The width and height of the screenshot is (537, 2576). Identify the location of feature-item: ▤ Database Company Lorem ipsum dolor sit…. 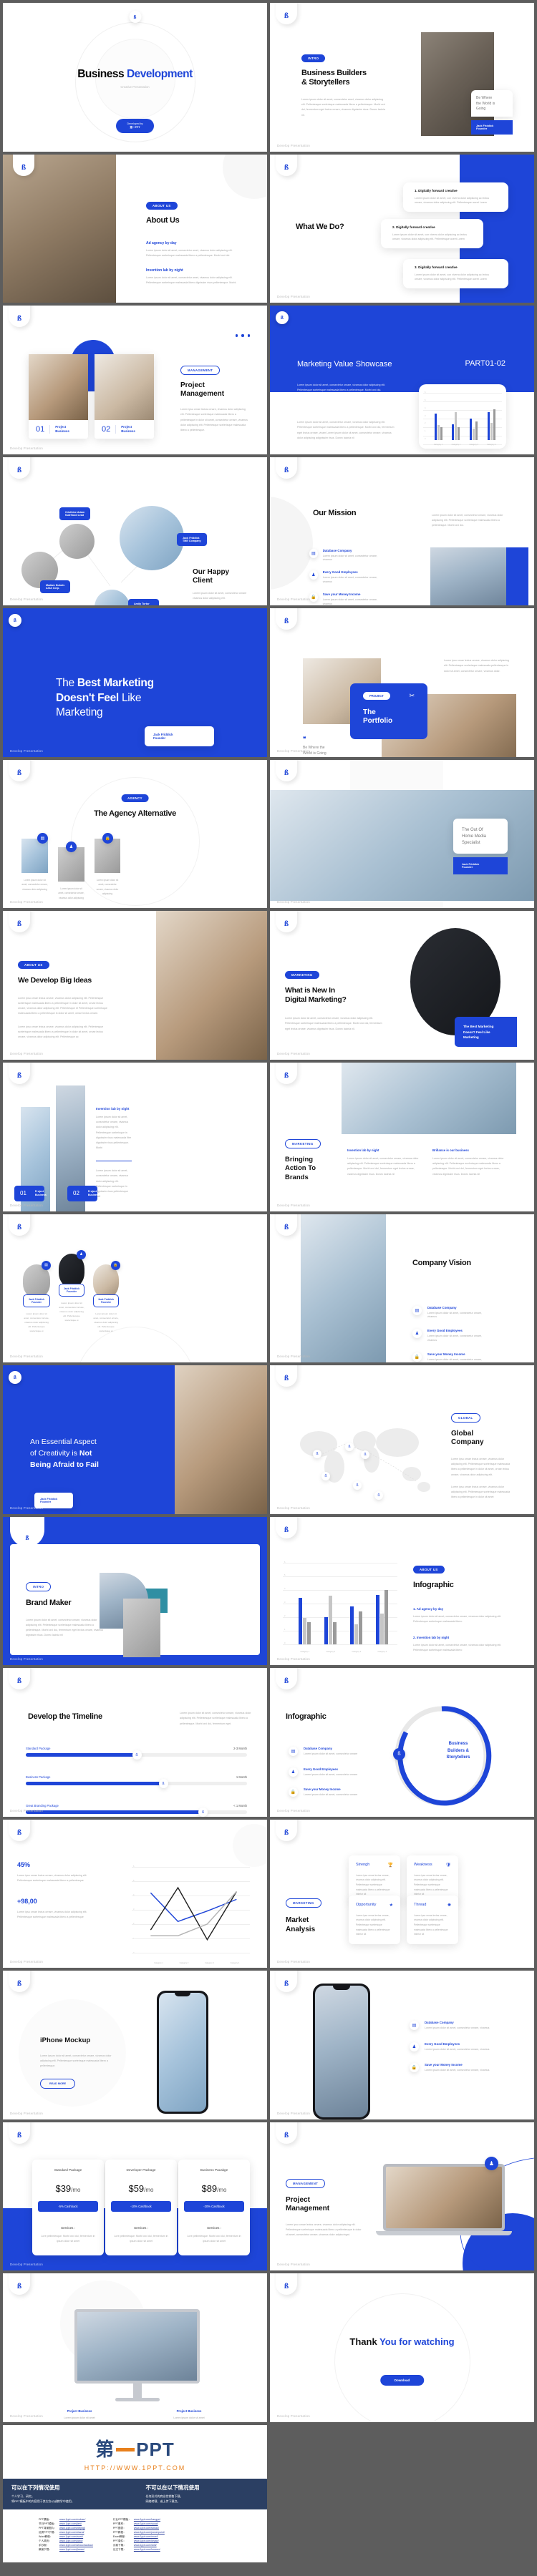
(454, 2026).